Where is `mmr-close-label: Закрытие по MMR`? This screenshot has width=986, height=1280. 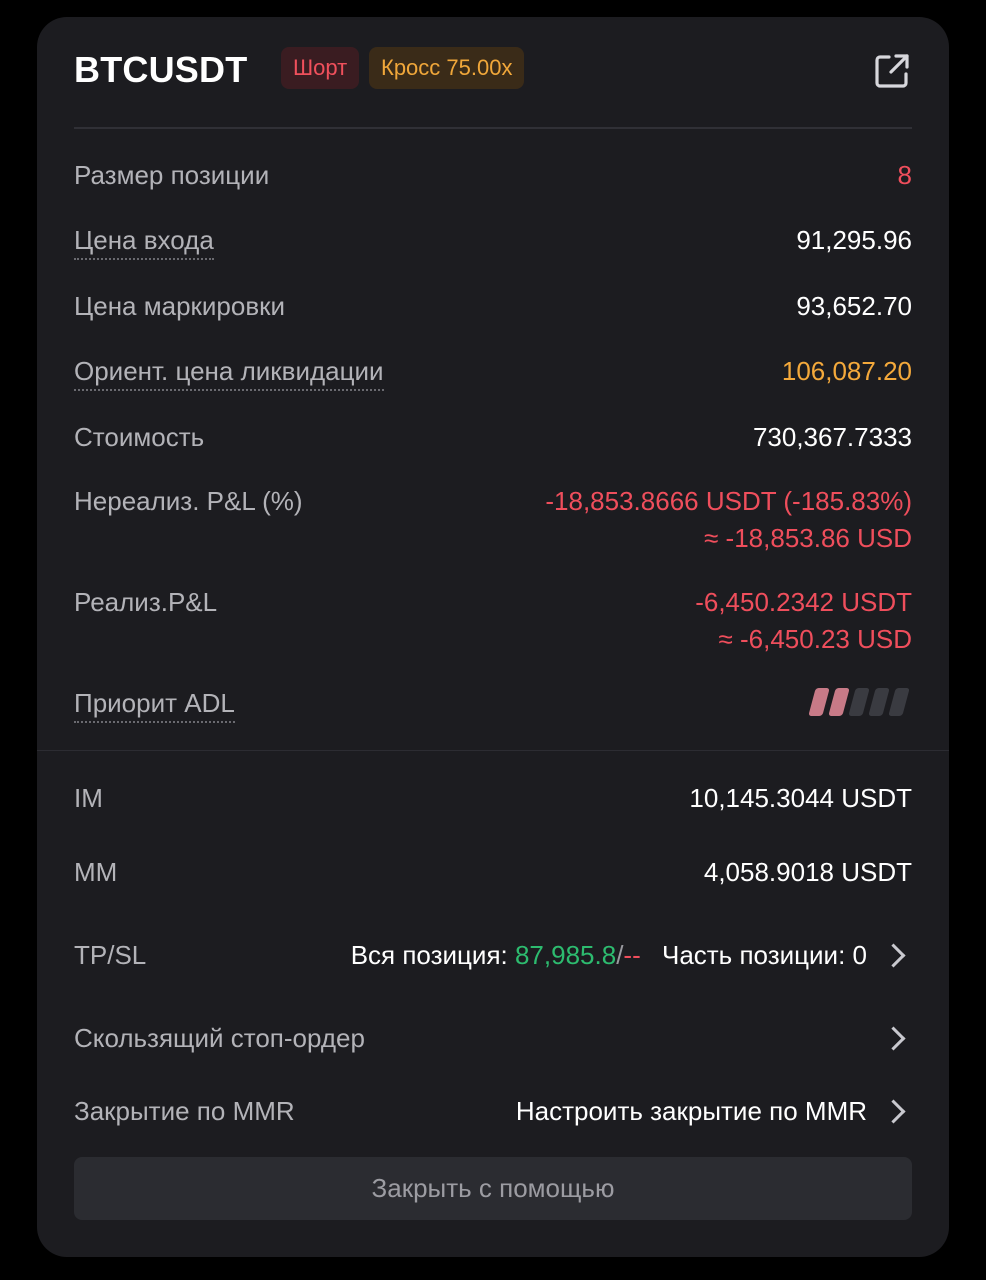
mmr-close-label: Закрытие по MMR is located at coordinates (184, 1111).